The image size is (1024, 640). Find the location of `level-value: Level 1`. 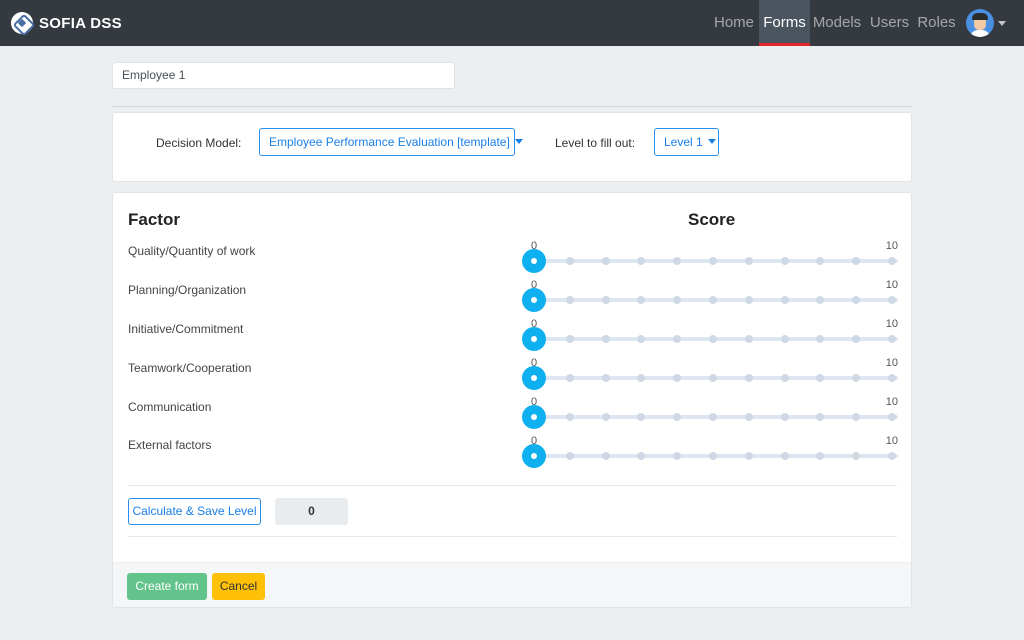

level-value: Level 1 is located at coordinates (683, 142).